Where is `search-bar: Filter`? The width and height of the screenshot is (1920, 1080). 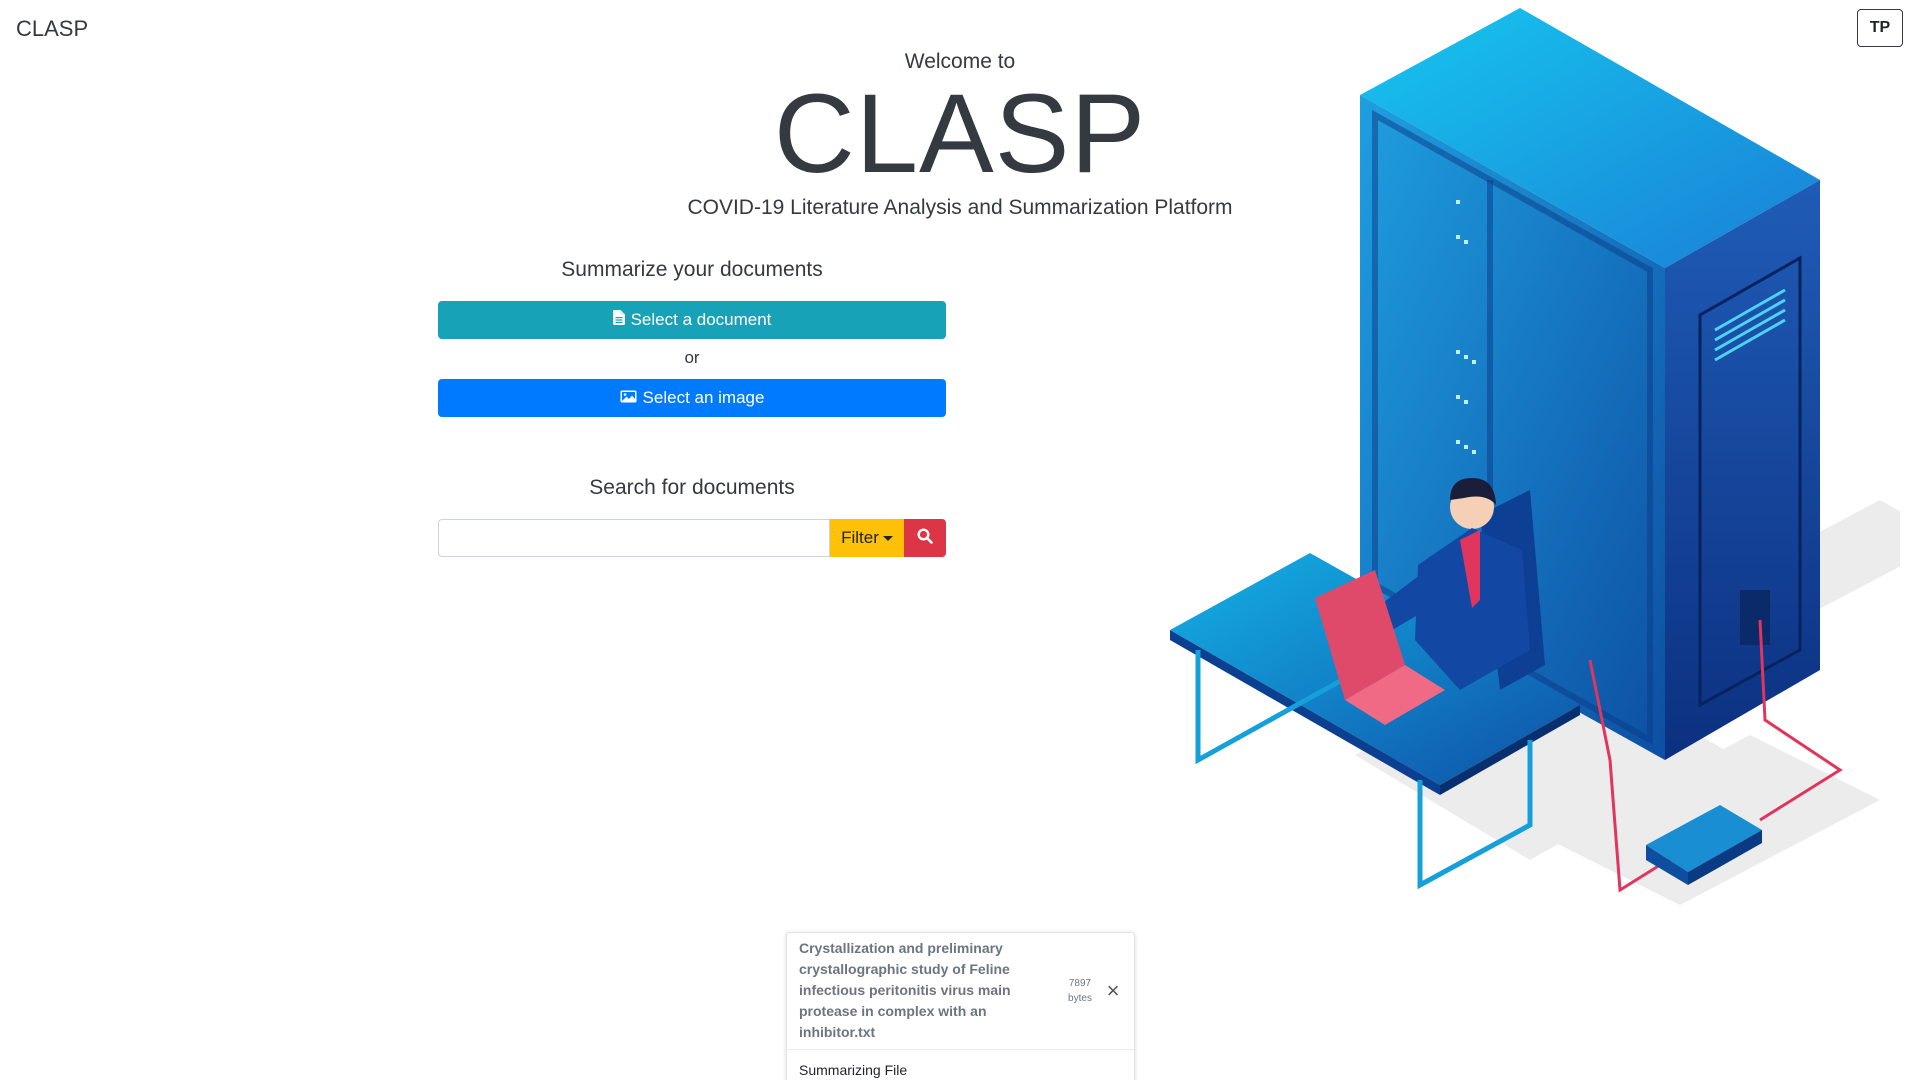 search-bar: Filter is located at coordinates (692, 538).